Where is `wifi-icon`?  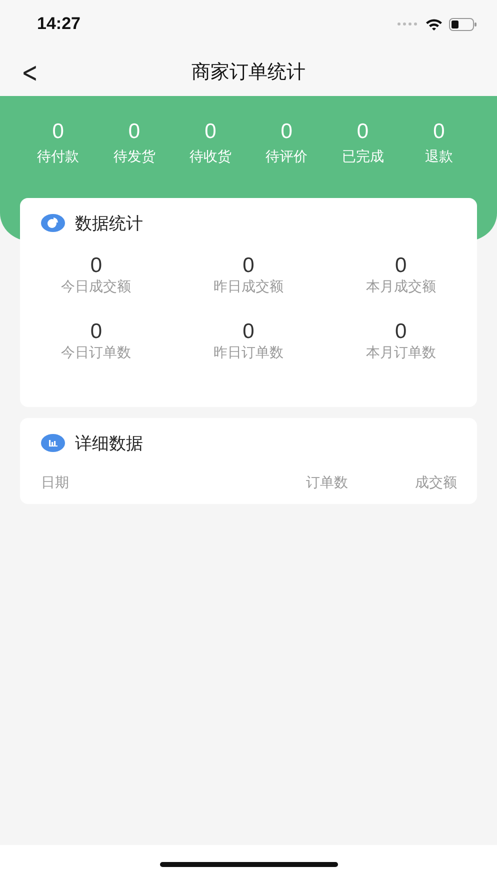 wifi-icon is located at coordinates (434, 24).